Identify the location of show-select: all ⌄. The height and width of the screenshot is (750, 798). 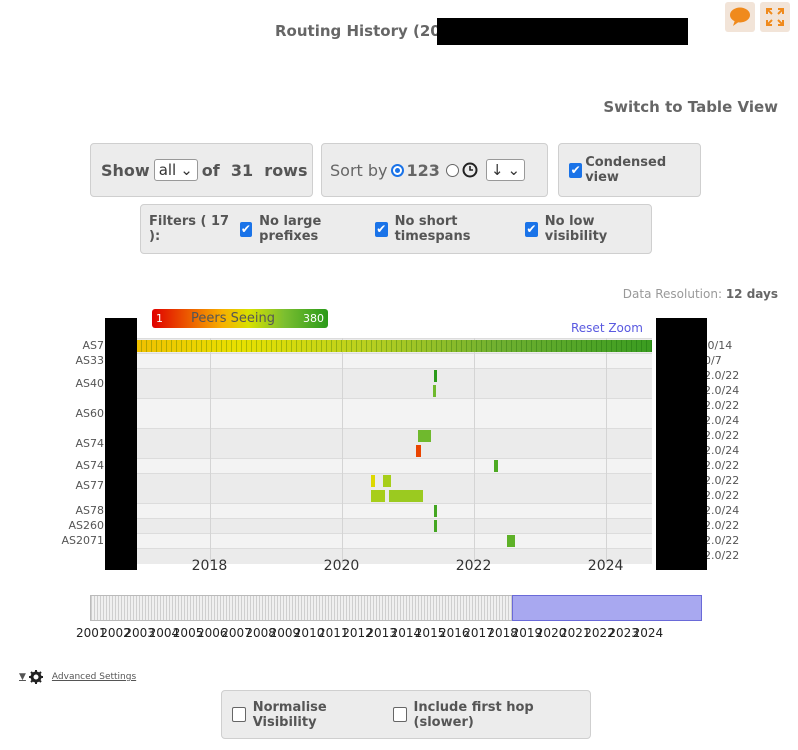
(175, 170).